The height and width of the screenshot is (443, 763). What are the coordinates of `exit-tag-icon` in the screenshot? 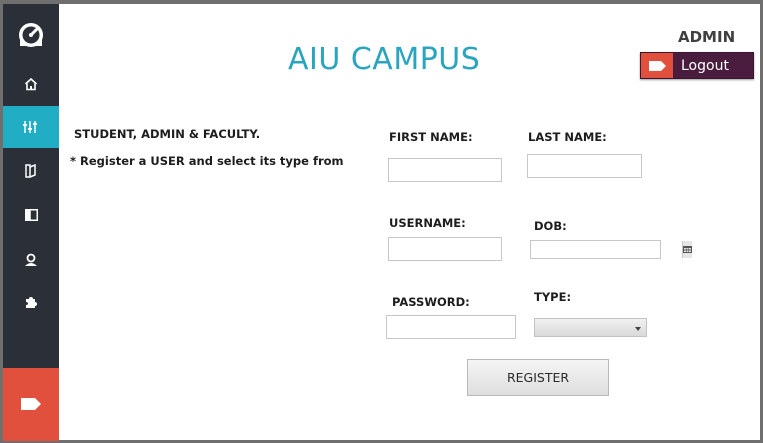 It's located at (31, 404).